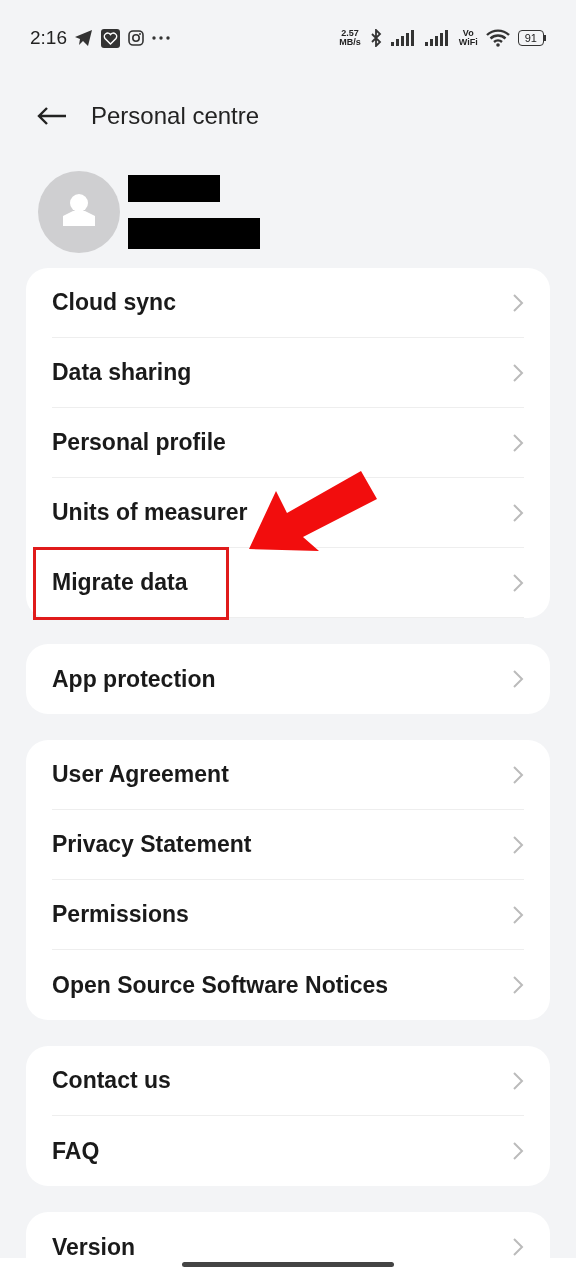 The image size is (576, 1280). I want to click on row-label: Migrate data, so click(120, 583).